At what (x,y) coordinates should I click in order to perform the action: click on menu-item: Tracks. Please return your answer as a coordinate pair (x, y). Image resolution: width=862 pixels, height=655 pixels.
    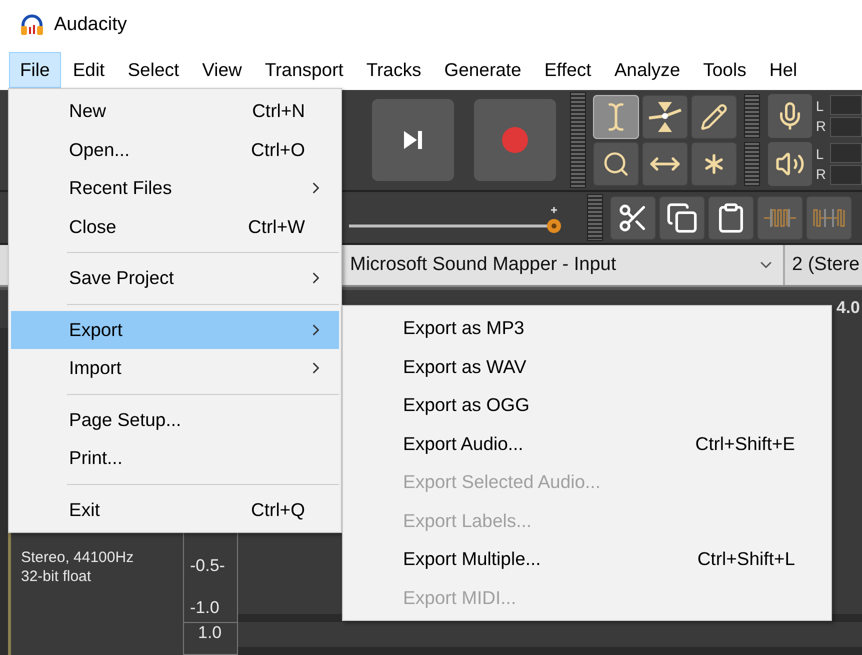
    Looking at the image, I should click on (393, 70).